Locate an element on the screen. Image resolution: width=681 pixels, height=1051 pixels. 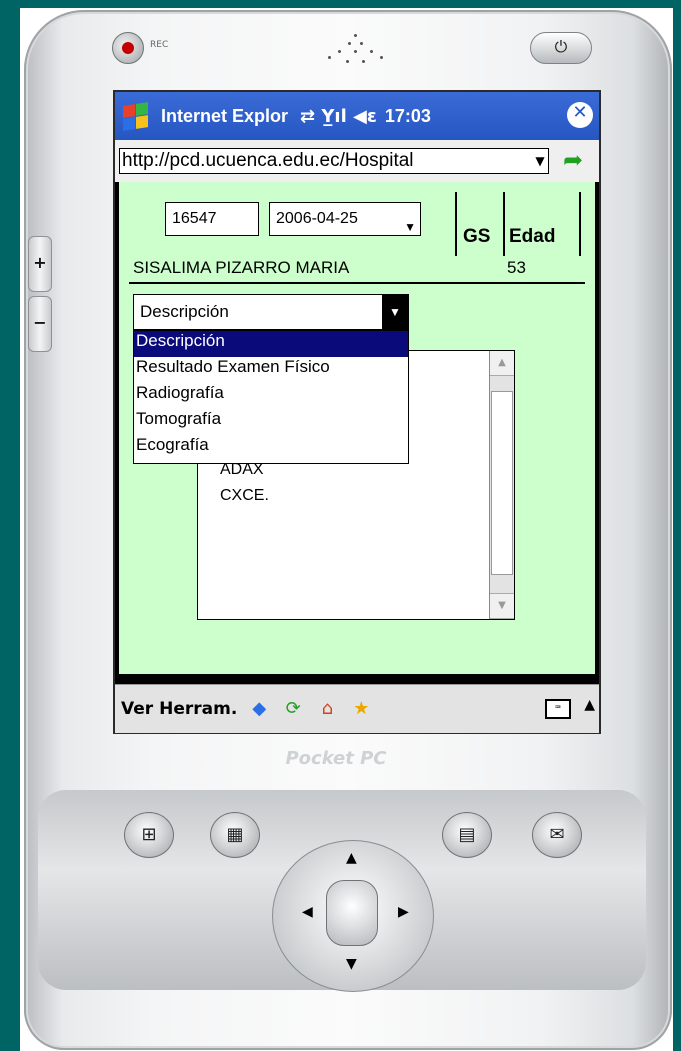
power-button: ⏻ is located at coordinates (561, 48).